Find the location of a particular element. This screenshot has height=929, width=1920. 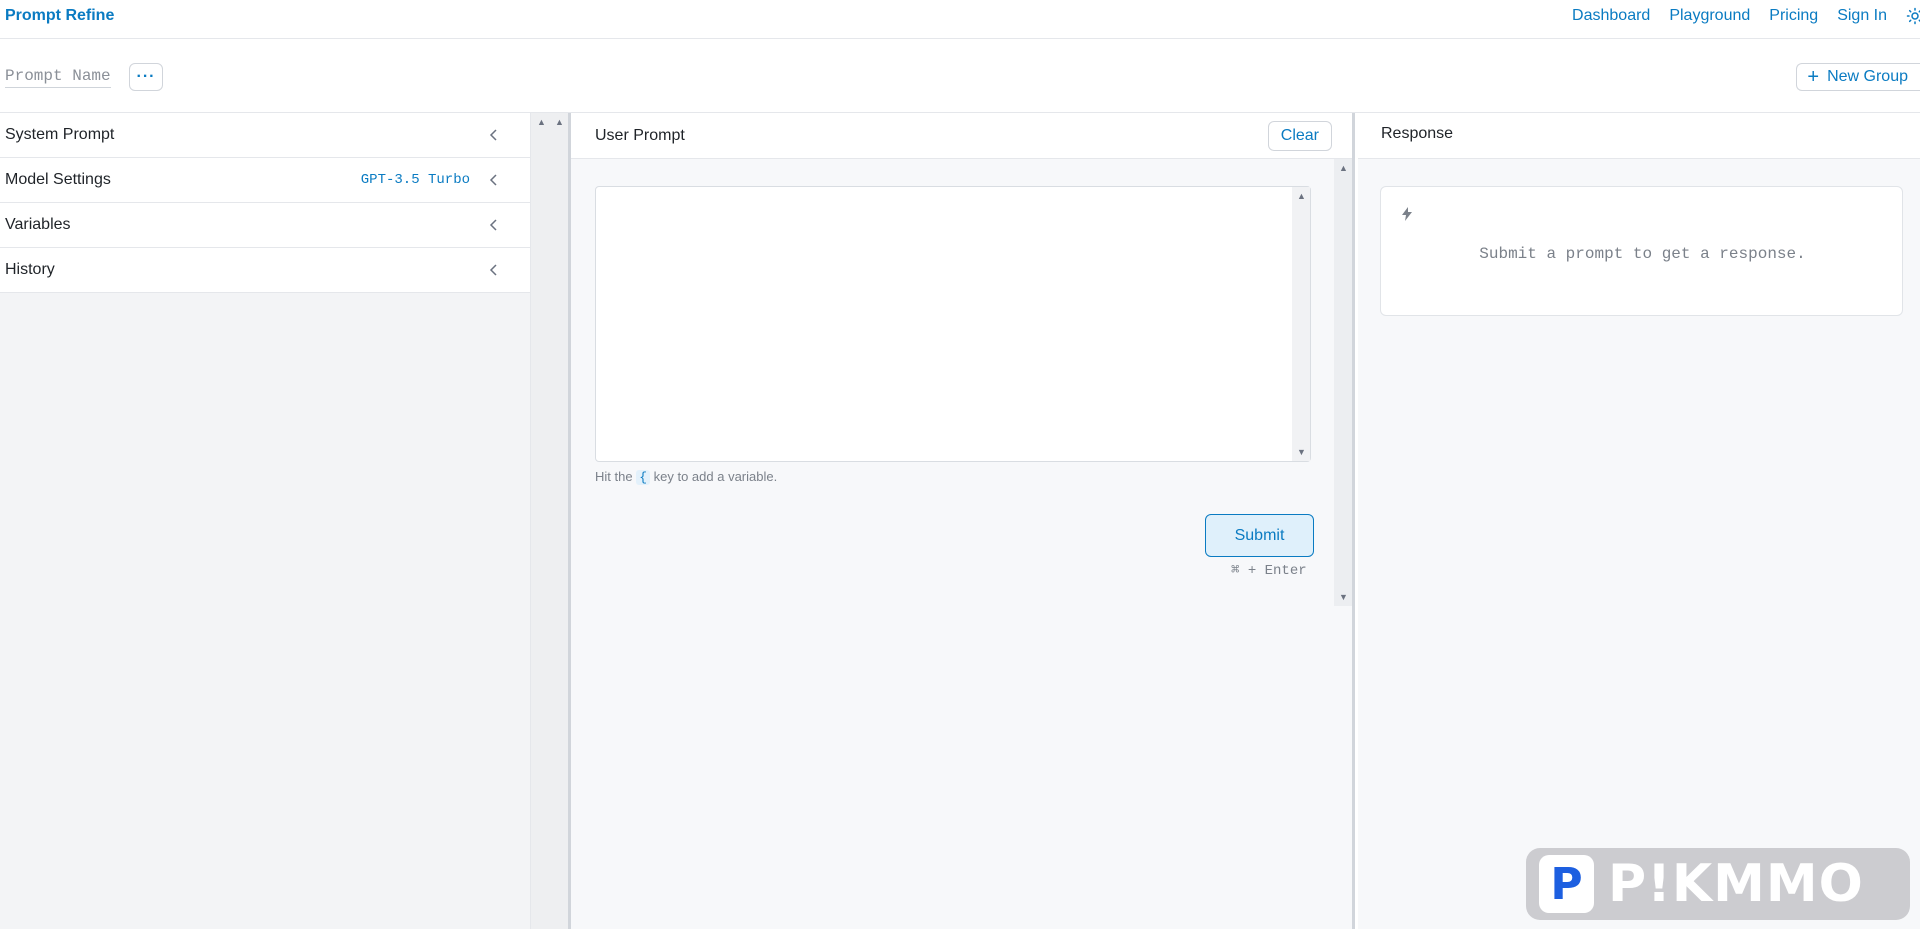

nav-links: Dashboard Playground Pricing Sign In is located at coordinates (1746, 16).